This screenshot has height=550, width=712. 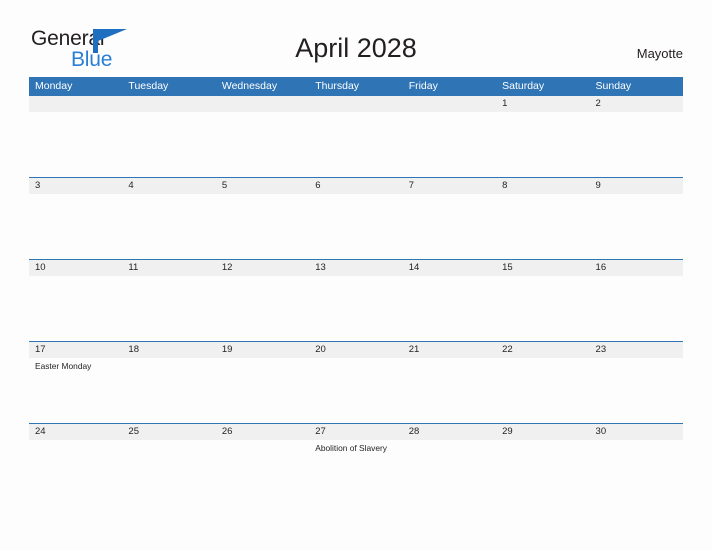 I want to click on day-header-tuesday: Tuesday, so click(x=148, y=86).